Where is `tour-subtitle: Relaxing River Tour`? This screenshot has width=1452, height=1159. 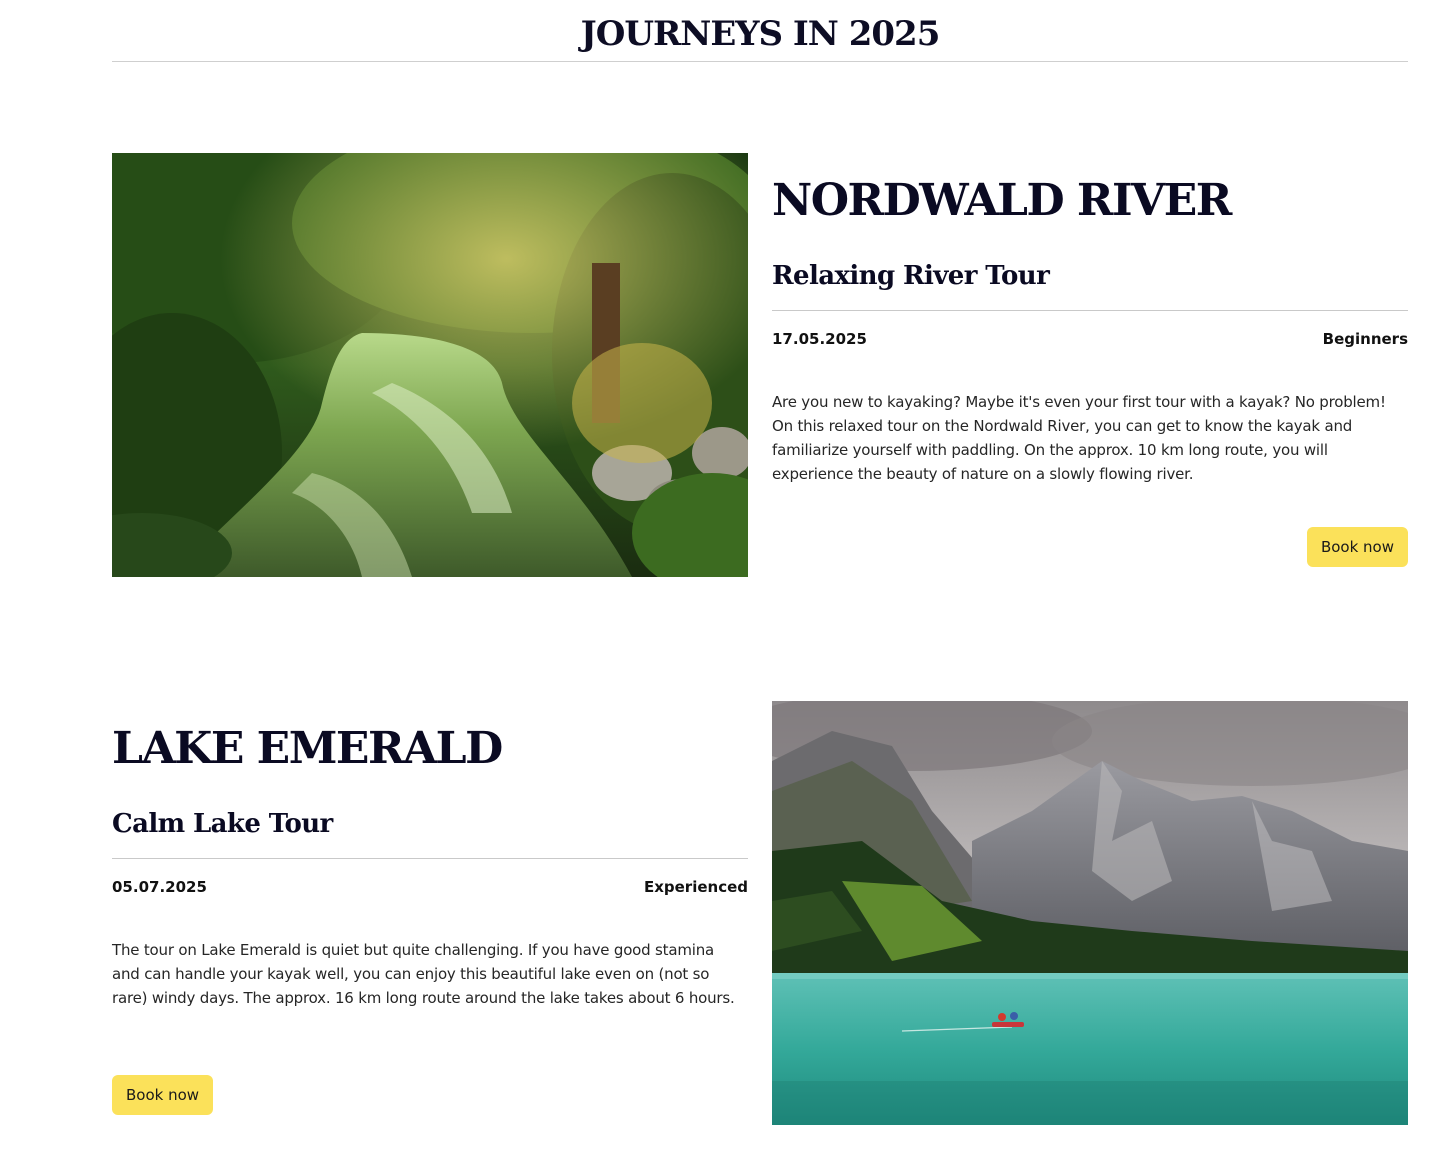
tour-subtitle: Relaxing River Tour is located at coordinates (911, 276).